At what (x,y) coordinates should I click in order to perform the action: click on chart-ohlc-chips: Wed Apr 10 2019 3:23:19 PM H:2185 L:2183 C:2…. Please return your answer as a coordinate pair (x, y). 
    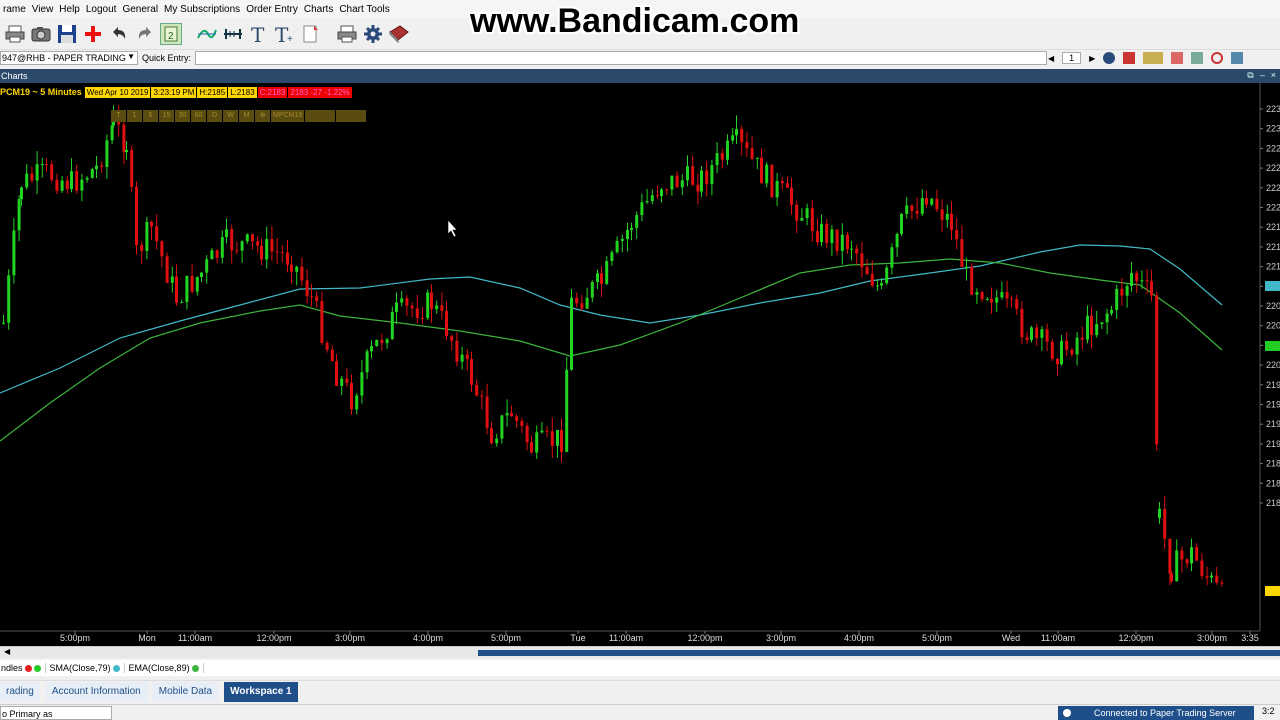
    Looking at the image, I should click on (218, 92).